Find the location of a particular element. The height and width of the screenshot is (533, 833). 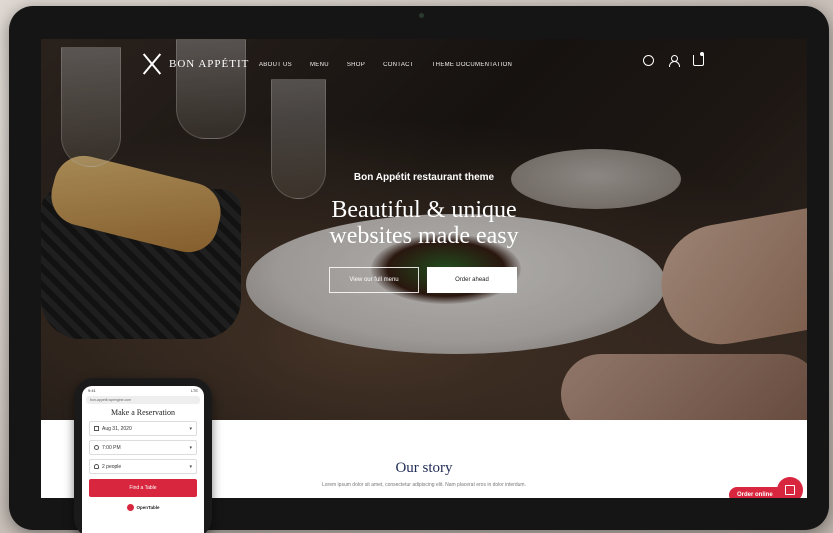

camera-dot is located at coordinates (421, 15).